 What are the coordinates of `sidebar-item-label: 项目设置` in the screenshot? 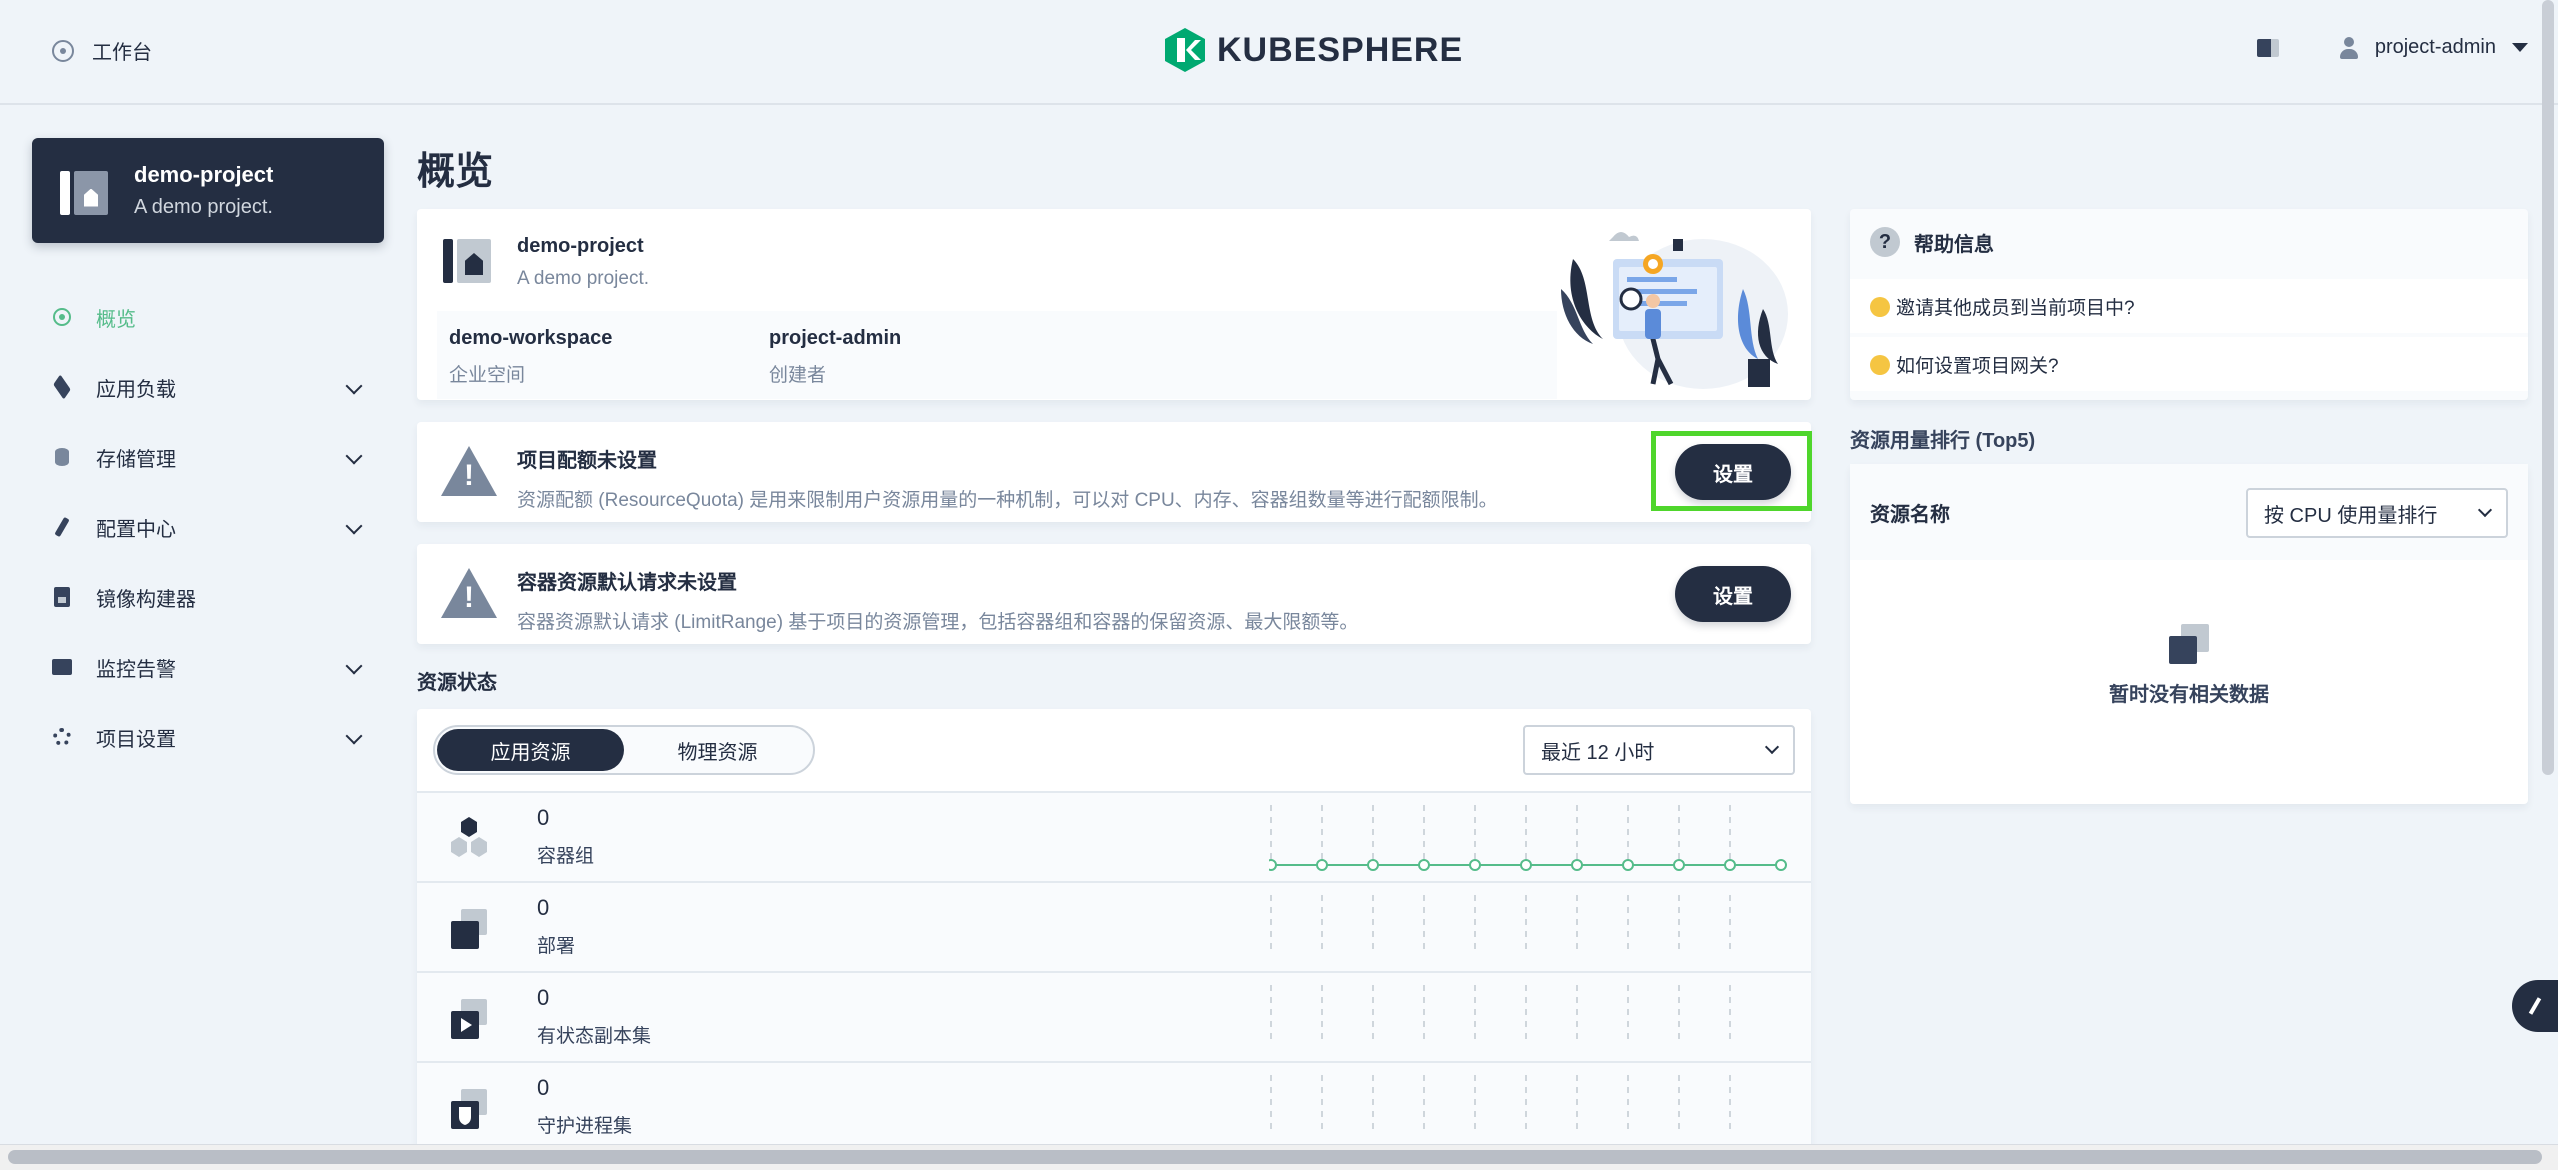 It's located at (136, 739).